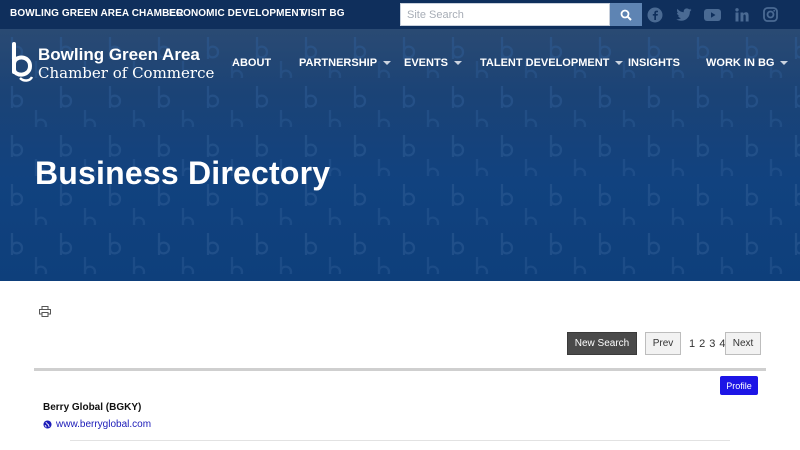 The width and height of the screenshot is (800, 450). Describe the element at coordinates (400, 369) in the screenshot. I see `results-divider` at that location.